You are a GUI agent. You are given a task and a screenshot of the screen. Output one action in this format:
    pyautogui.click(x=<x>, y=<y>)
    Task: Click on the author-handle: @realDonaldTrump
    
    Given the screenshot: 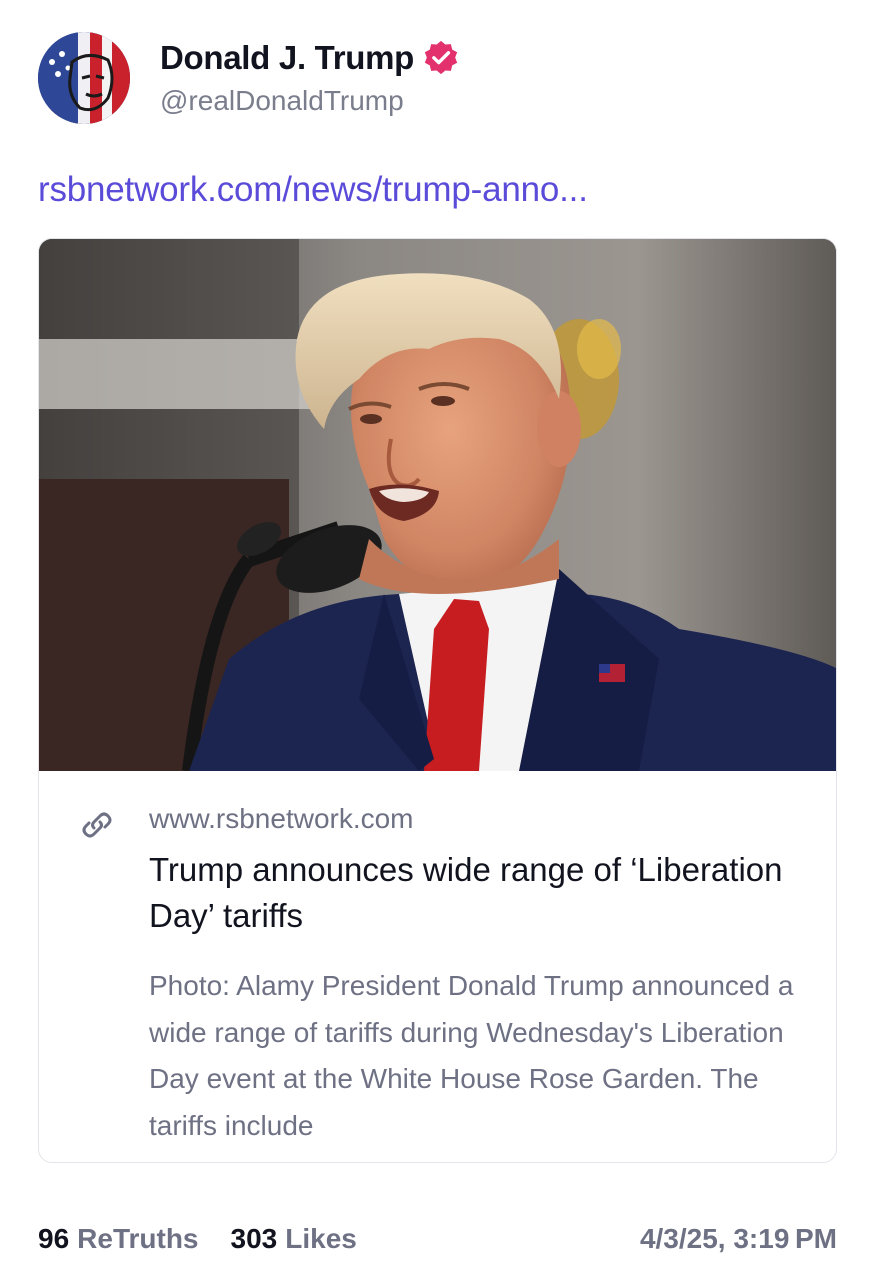 What is the action you would take?
    pyautogui.click(x=310, y=101)
    